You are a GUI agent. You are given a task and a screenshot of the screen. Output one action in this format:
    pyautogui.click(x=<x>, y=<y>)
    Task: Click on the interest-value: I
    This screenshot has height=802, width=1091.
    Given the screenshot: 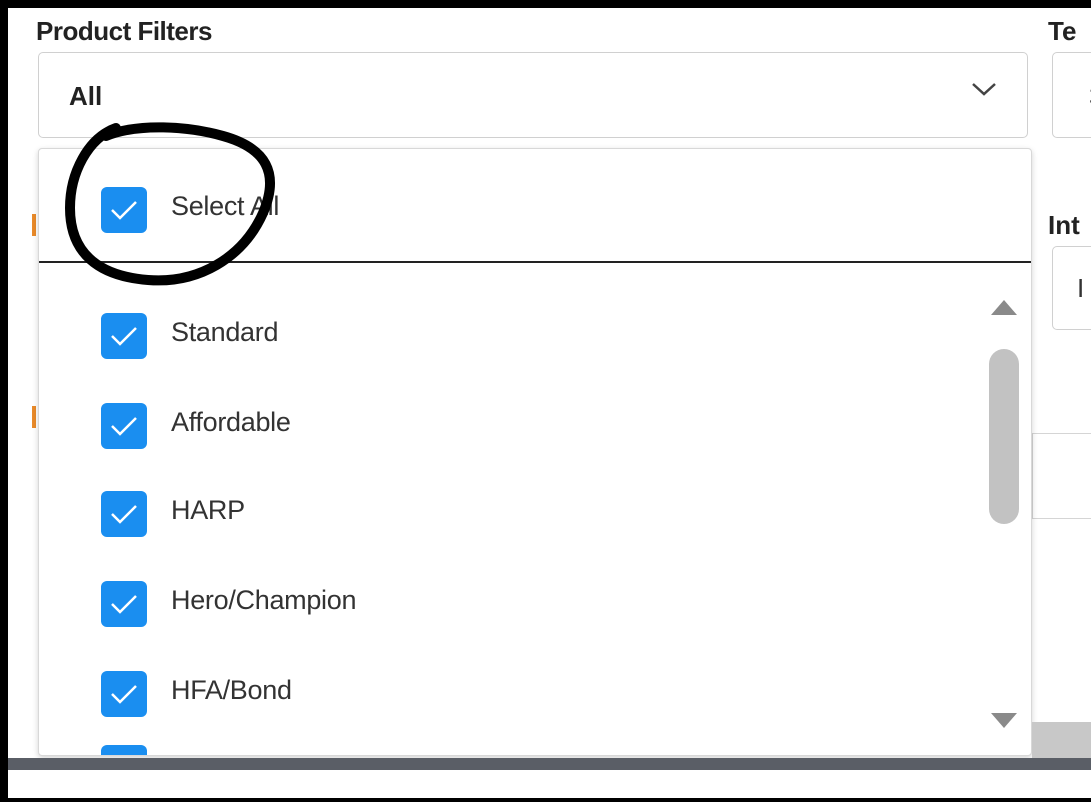 What is the action you would take?
    pyautogui.click(x=1081, y=288)
    